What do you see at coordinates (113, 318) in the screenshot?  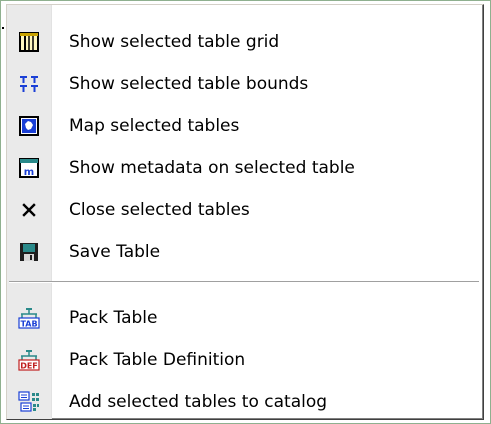 I see `menu-item-label: Pack Table` at bounding box center [113, 318].